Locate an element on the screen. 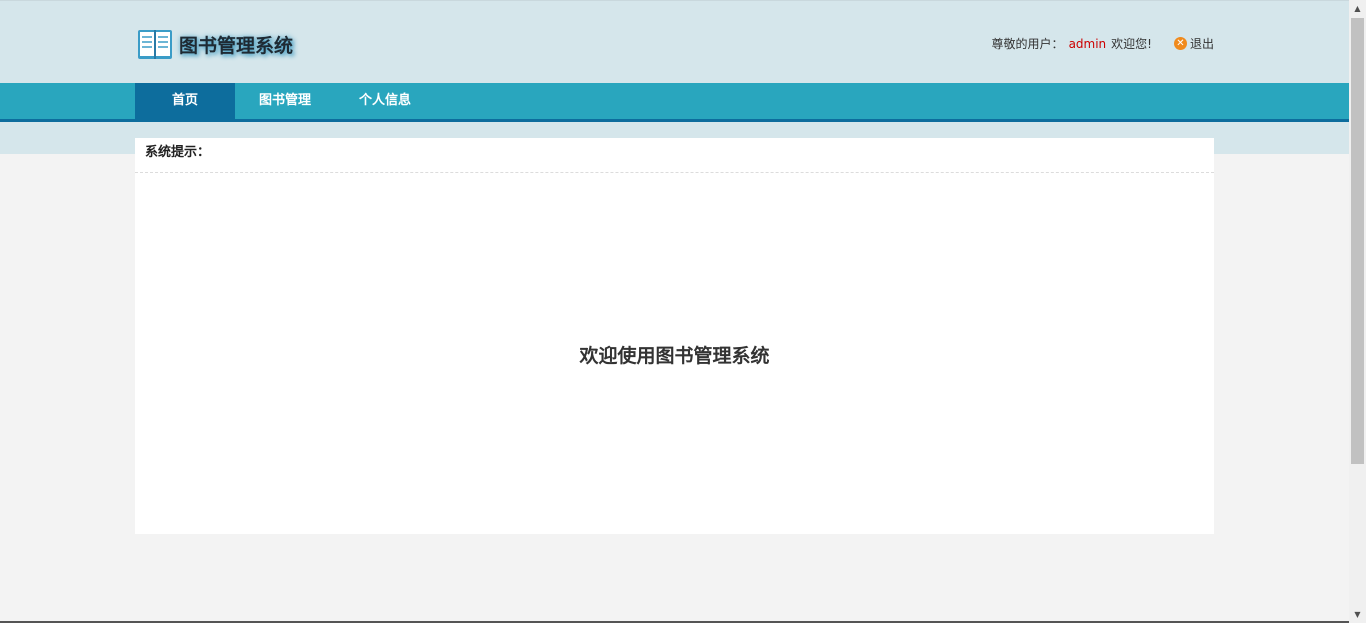  nav-items: 首页 图书管理 个人信息 is located at coordinates (285, 101).